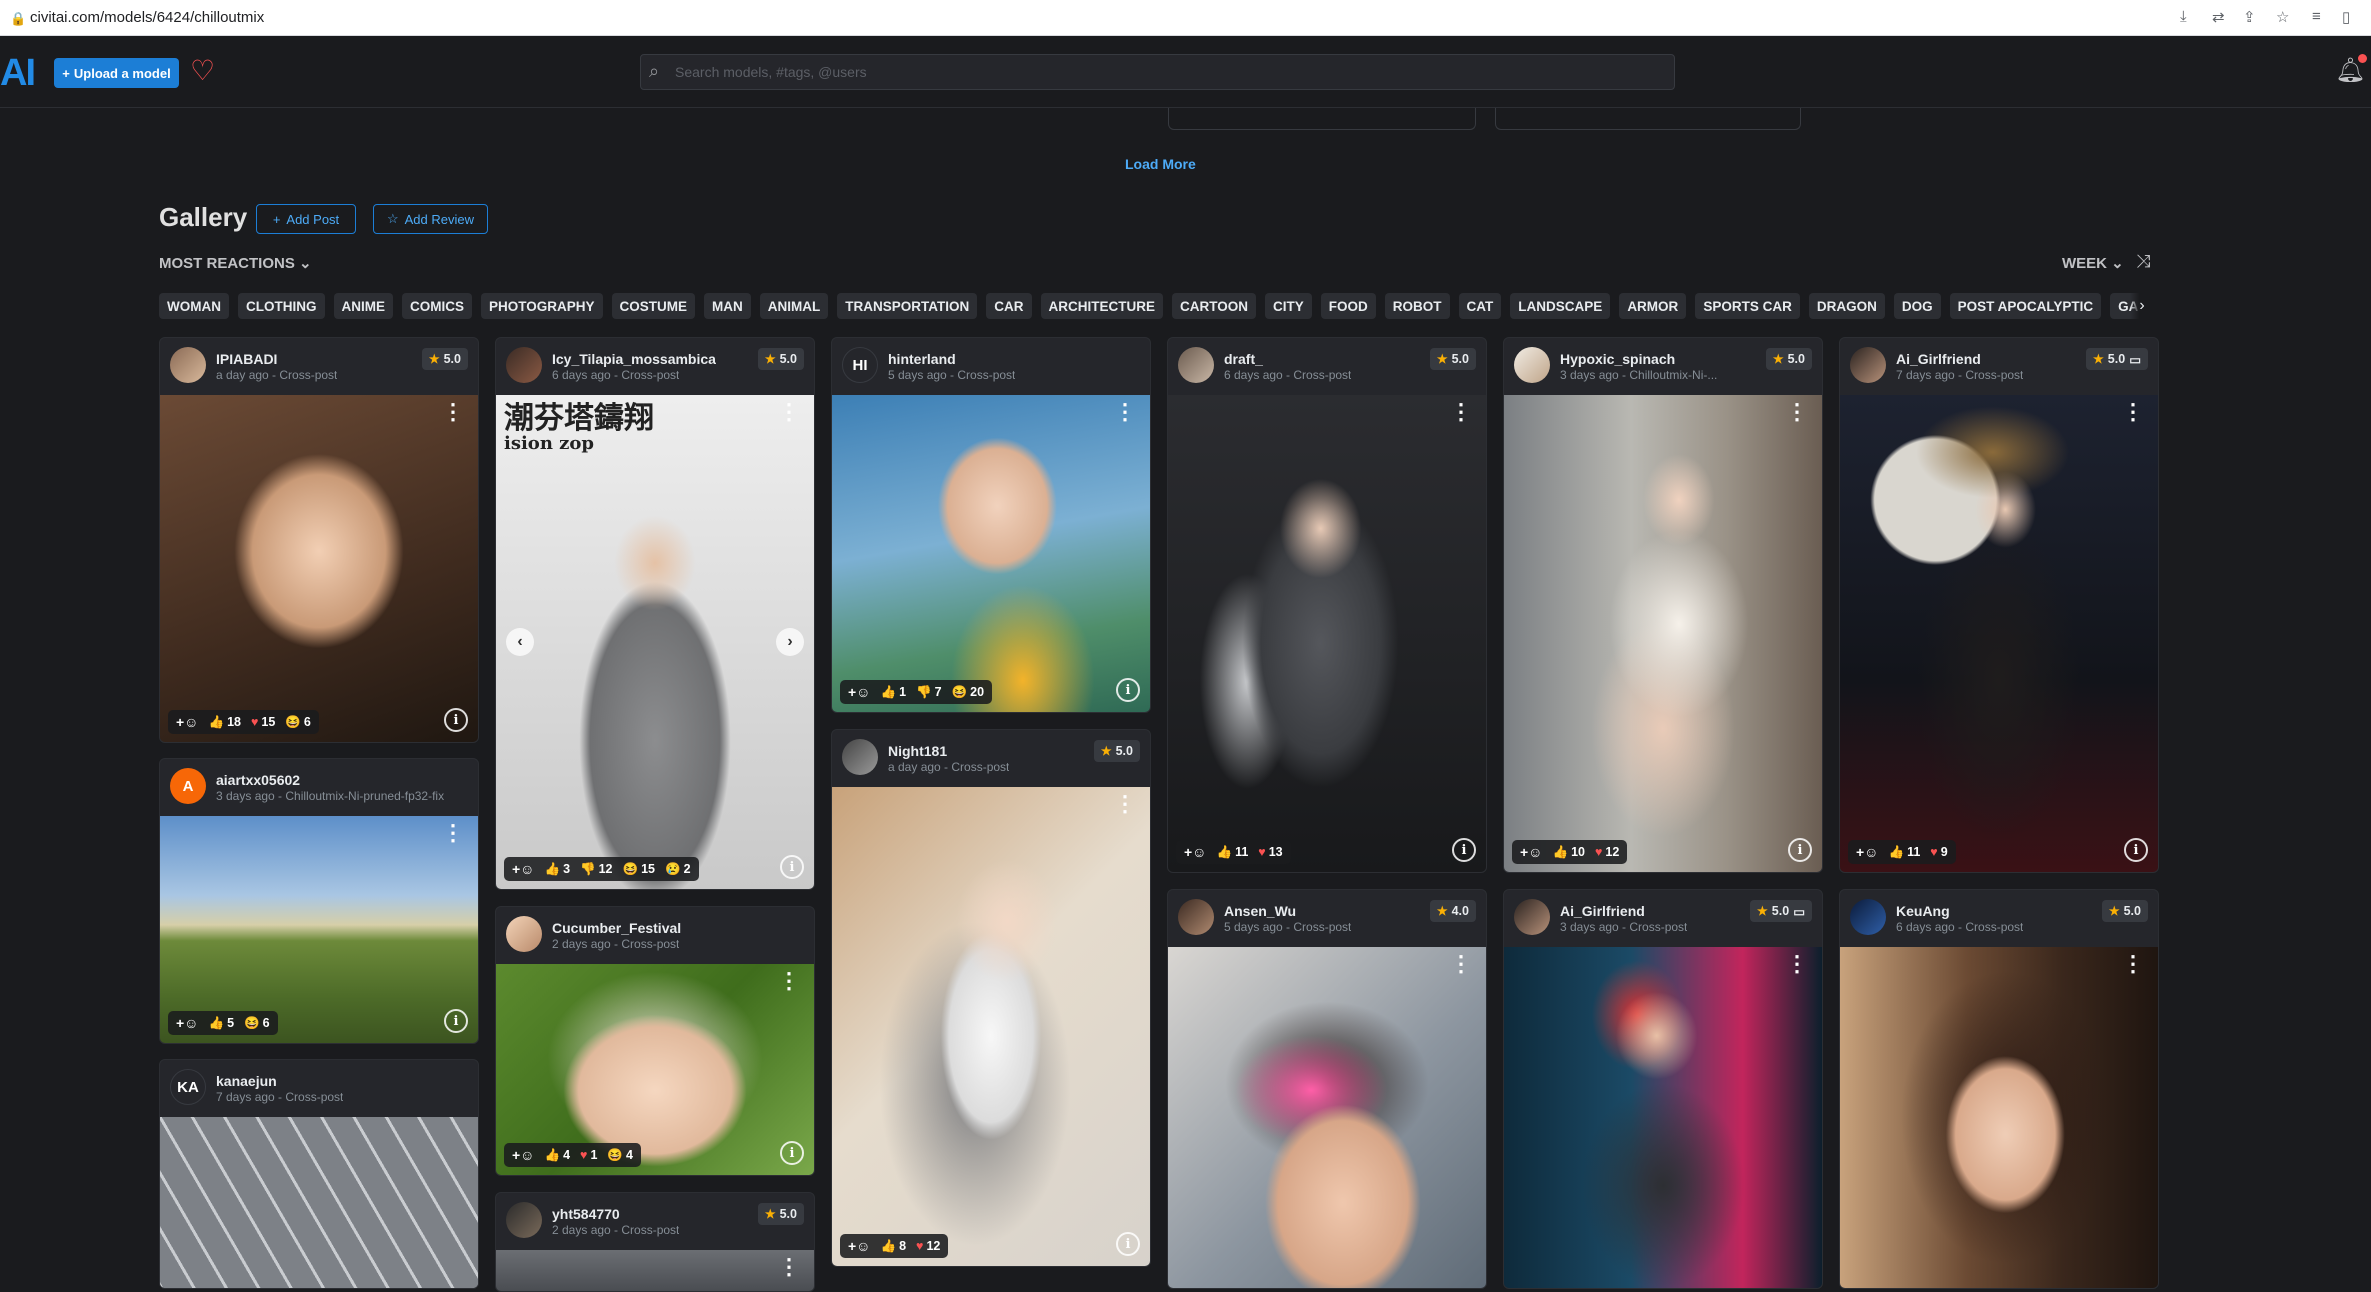 This screenshot has width=2371, height=1292. Describe the element at coordinates (319, 1202) in the screenshot. I see `gallery-image` at that location.